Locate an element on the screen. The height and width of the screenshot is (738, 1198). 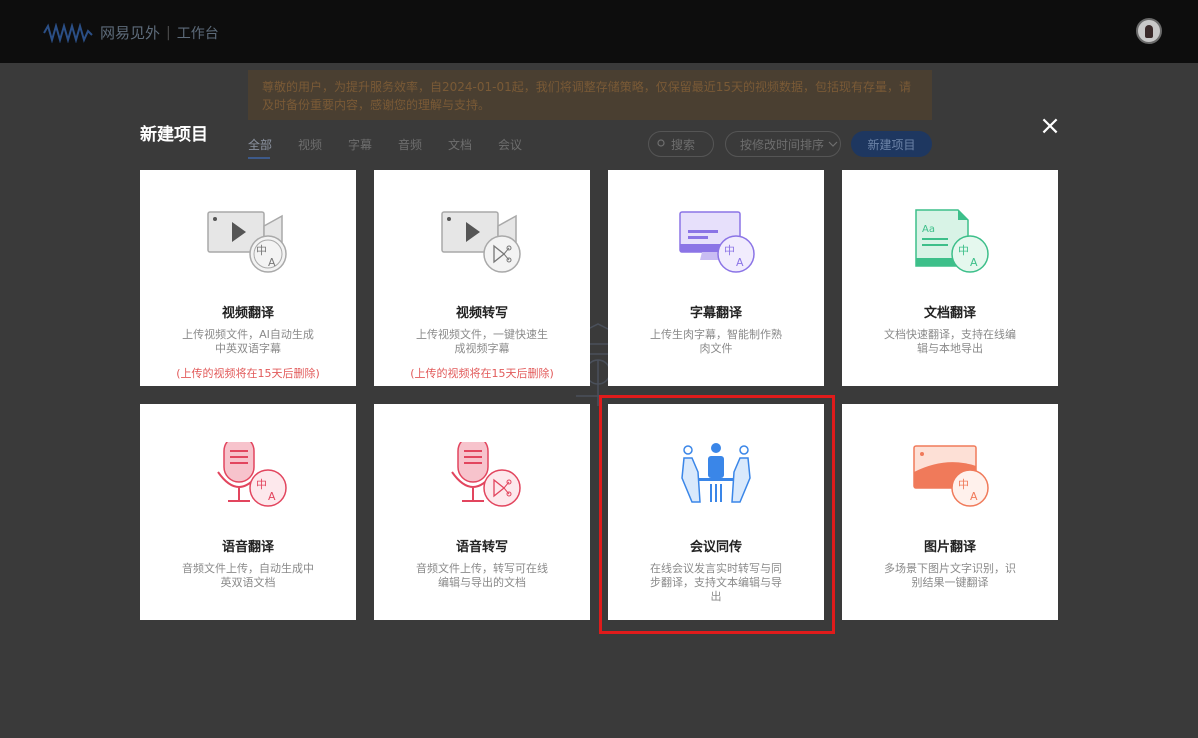
tab-all: 全部 is located at coordinates (273, 147).